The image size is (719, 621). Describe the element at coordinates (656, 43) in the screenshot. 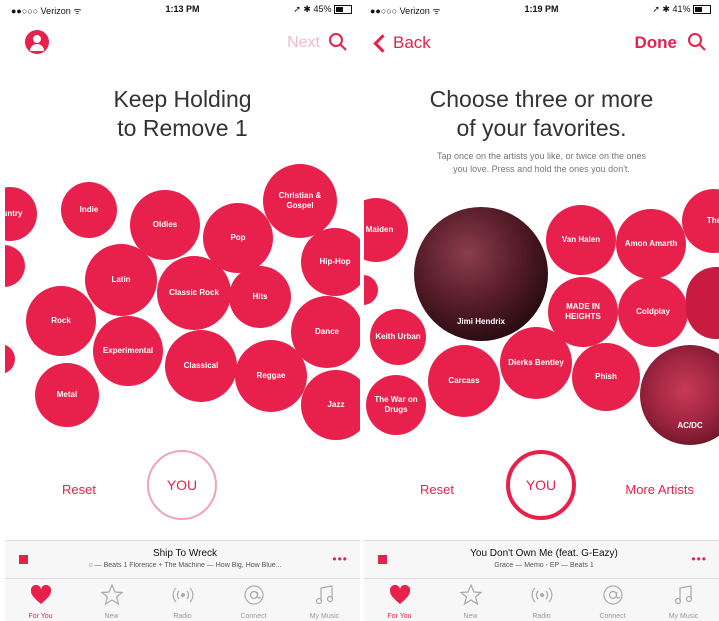

I see `done-button: Done` at that location.